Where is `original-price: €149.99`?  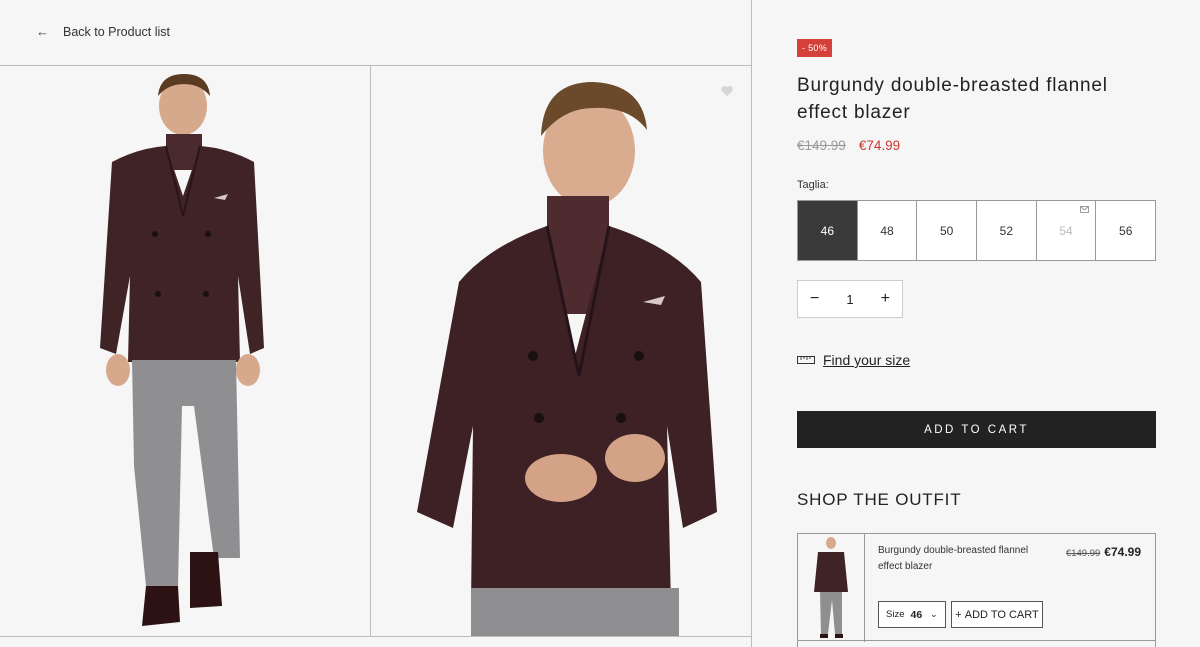
original-price: €149.99 is located at coordinates (821, 145).